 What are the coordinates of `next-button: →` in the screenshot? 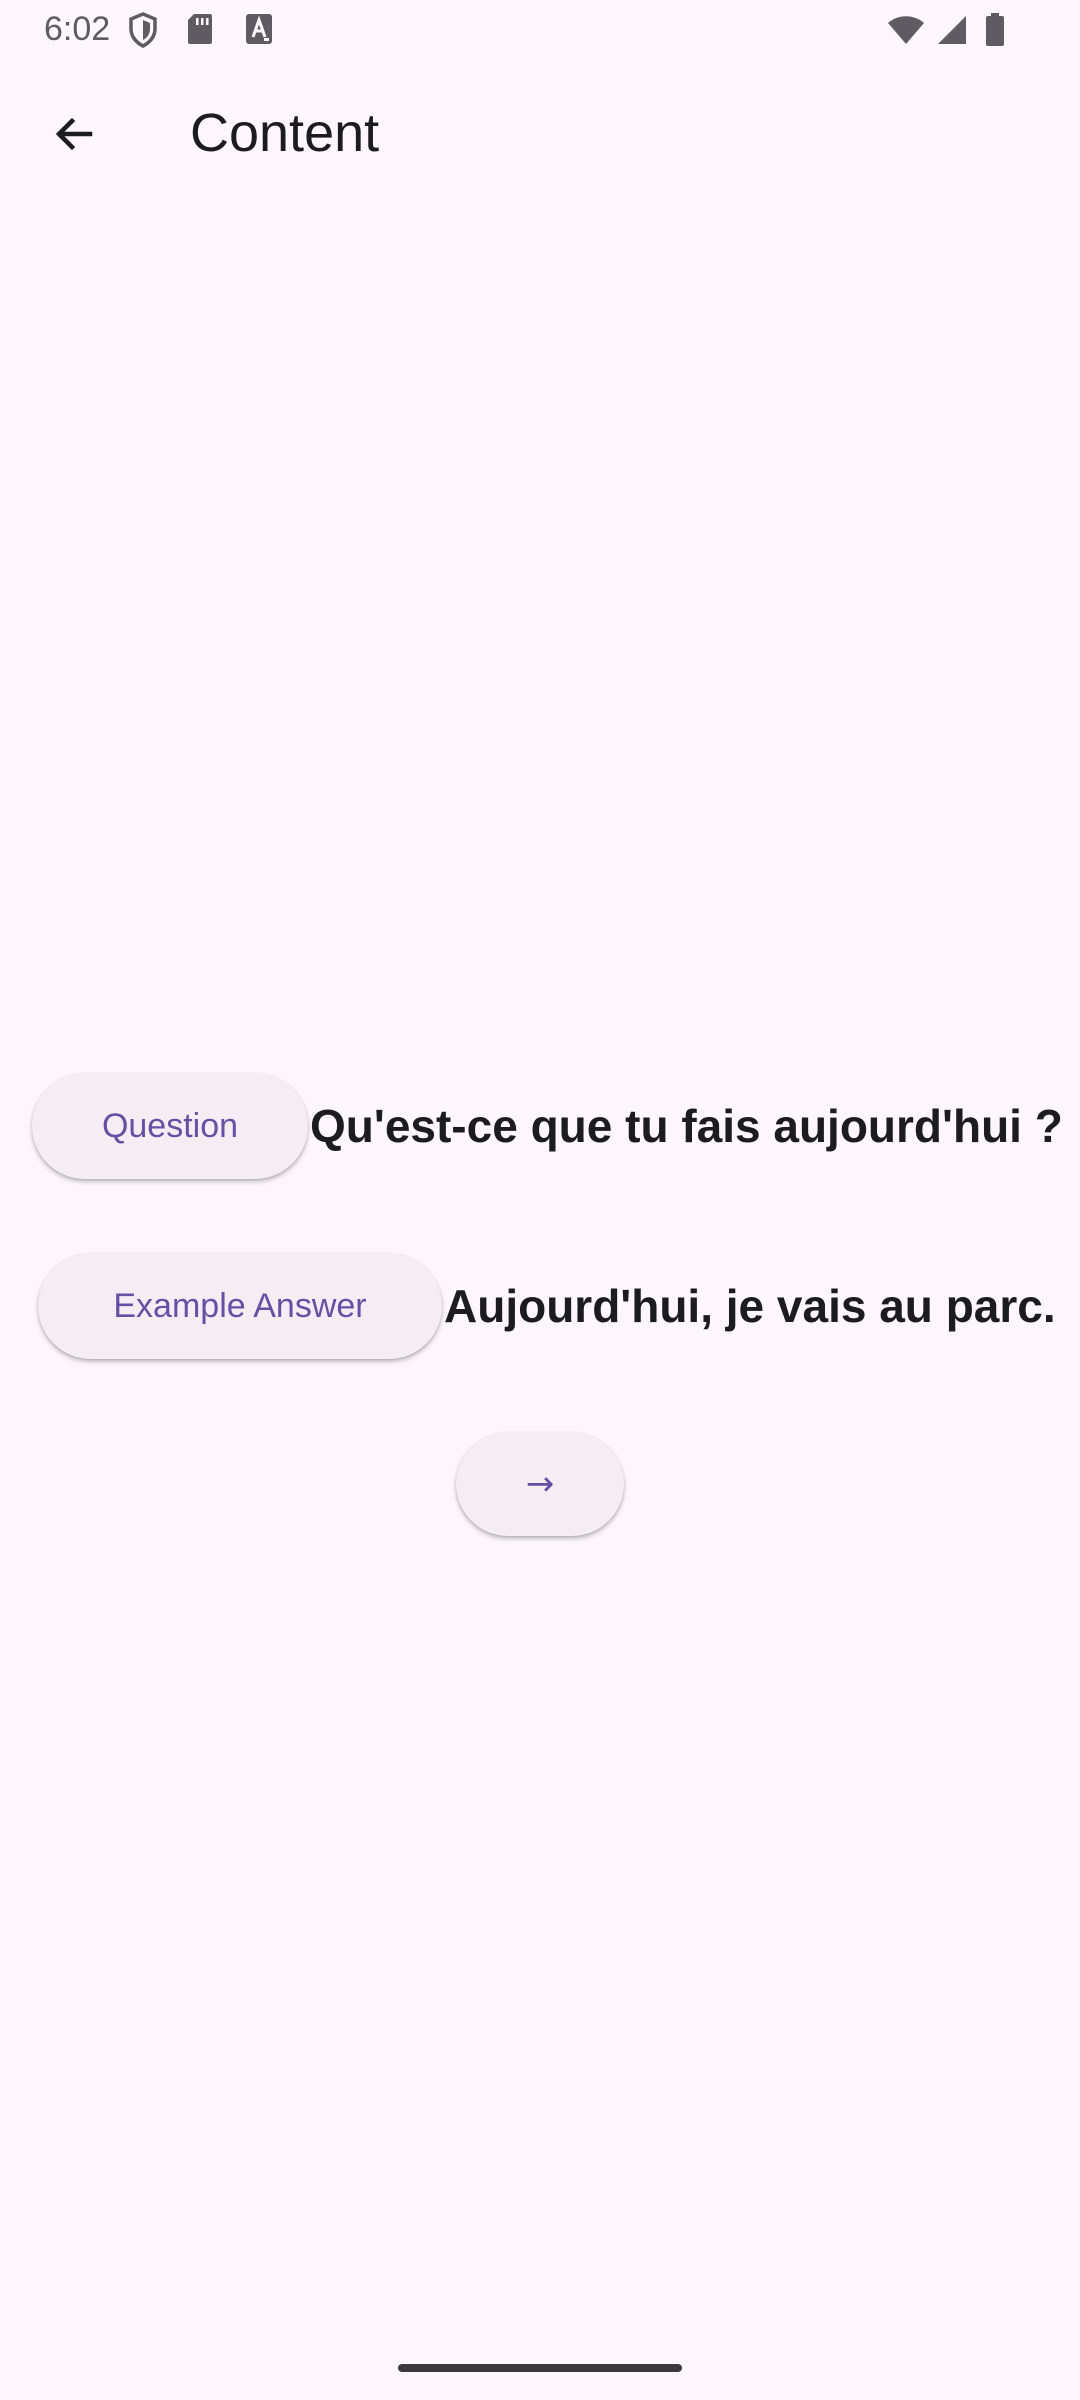 It's located at (540, 1484).